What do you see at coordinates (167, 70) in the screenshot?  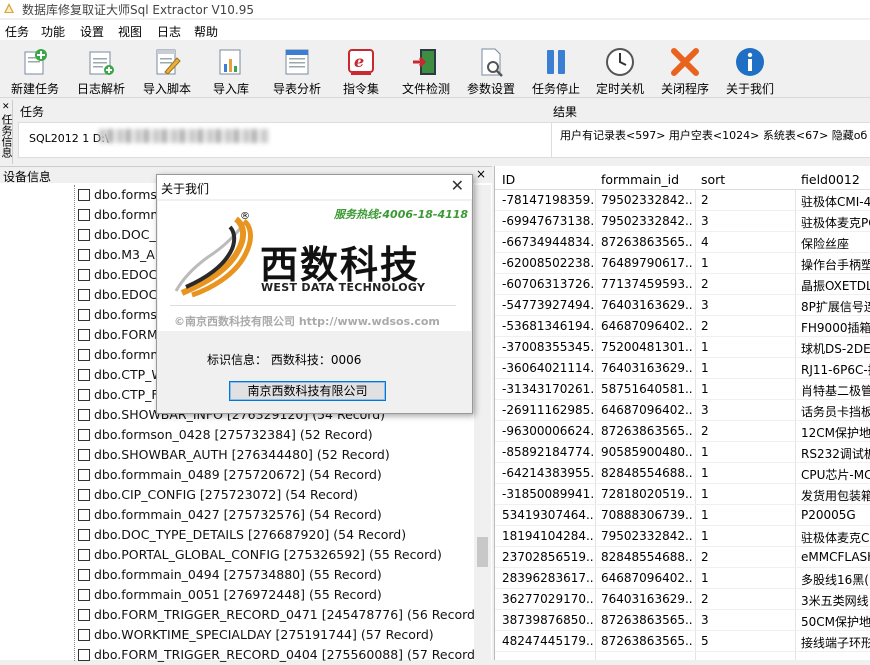 I see `import-script-button: 导入脚本` at bounding box center [167, 70].